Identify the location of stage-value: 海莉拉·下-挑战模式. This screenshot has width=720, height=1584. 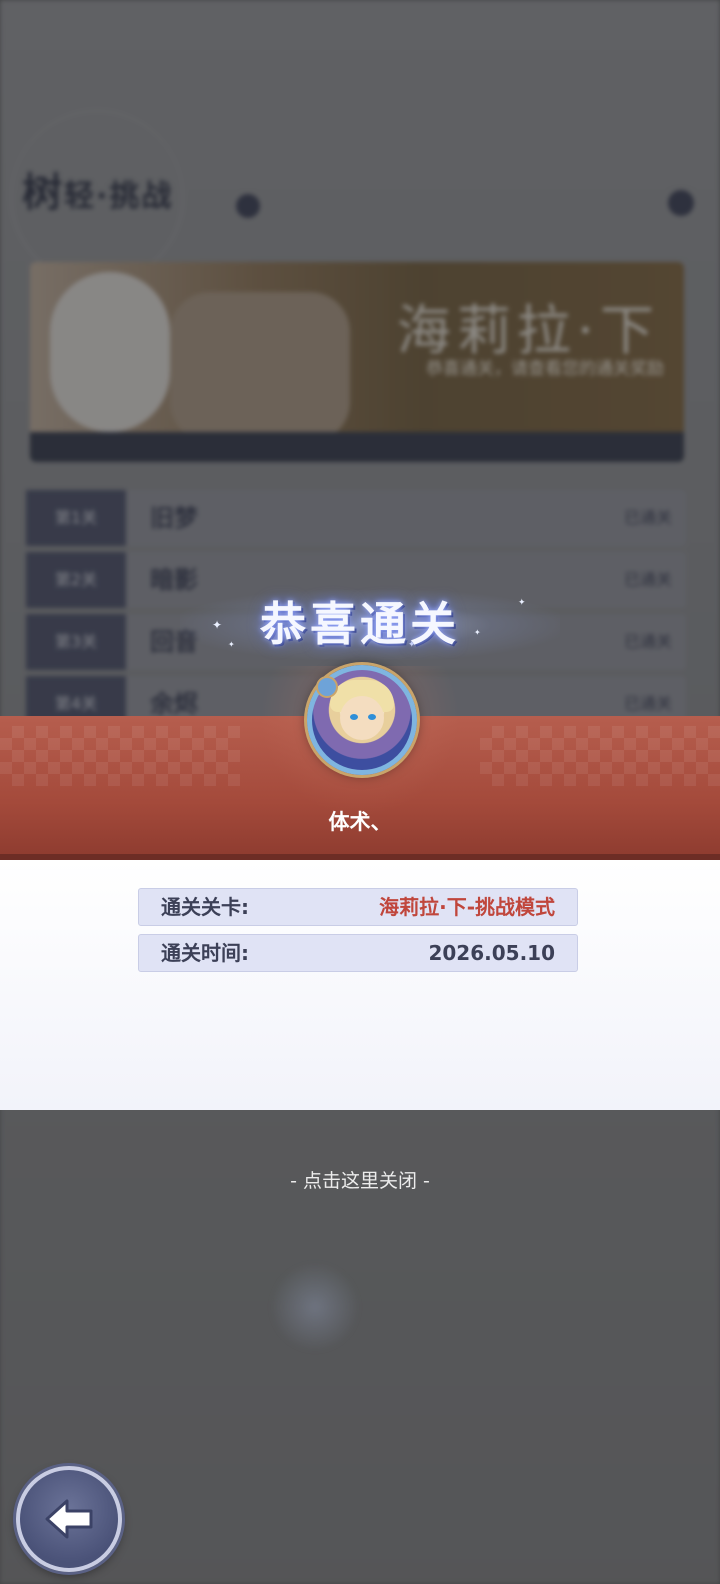
(467, 907).